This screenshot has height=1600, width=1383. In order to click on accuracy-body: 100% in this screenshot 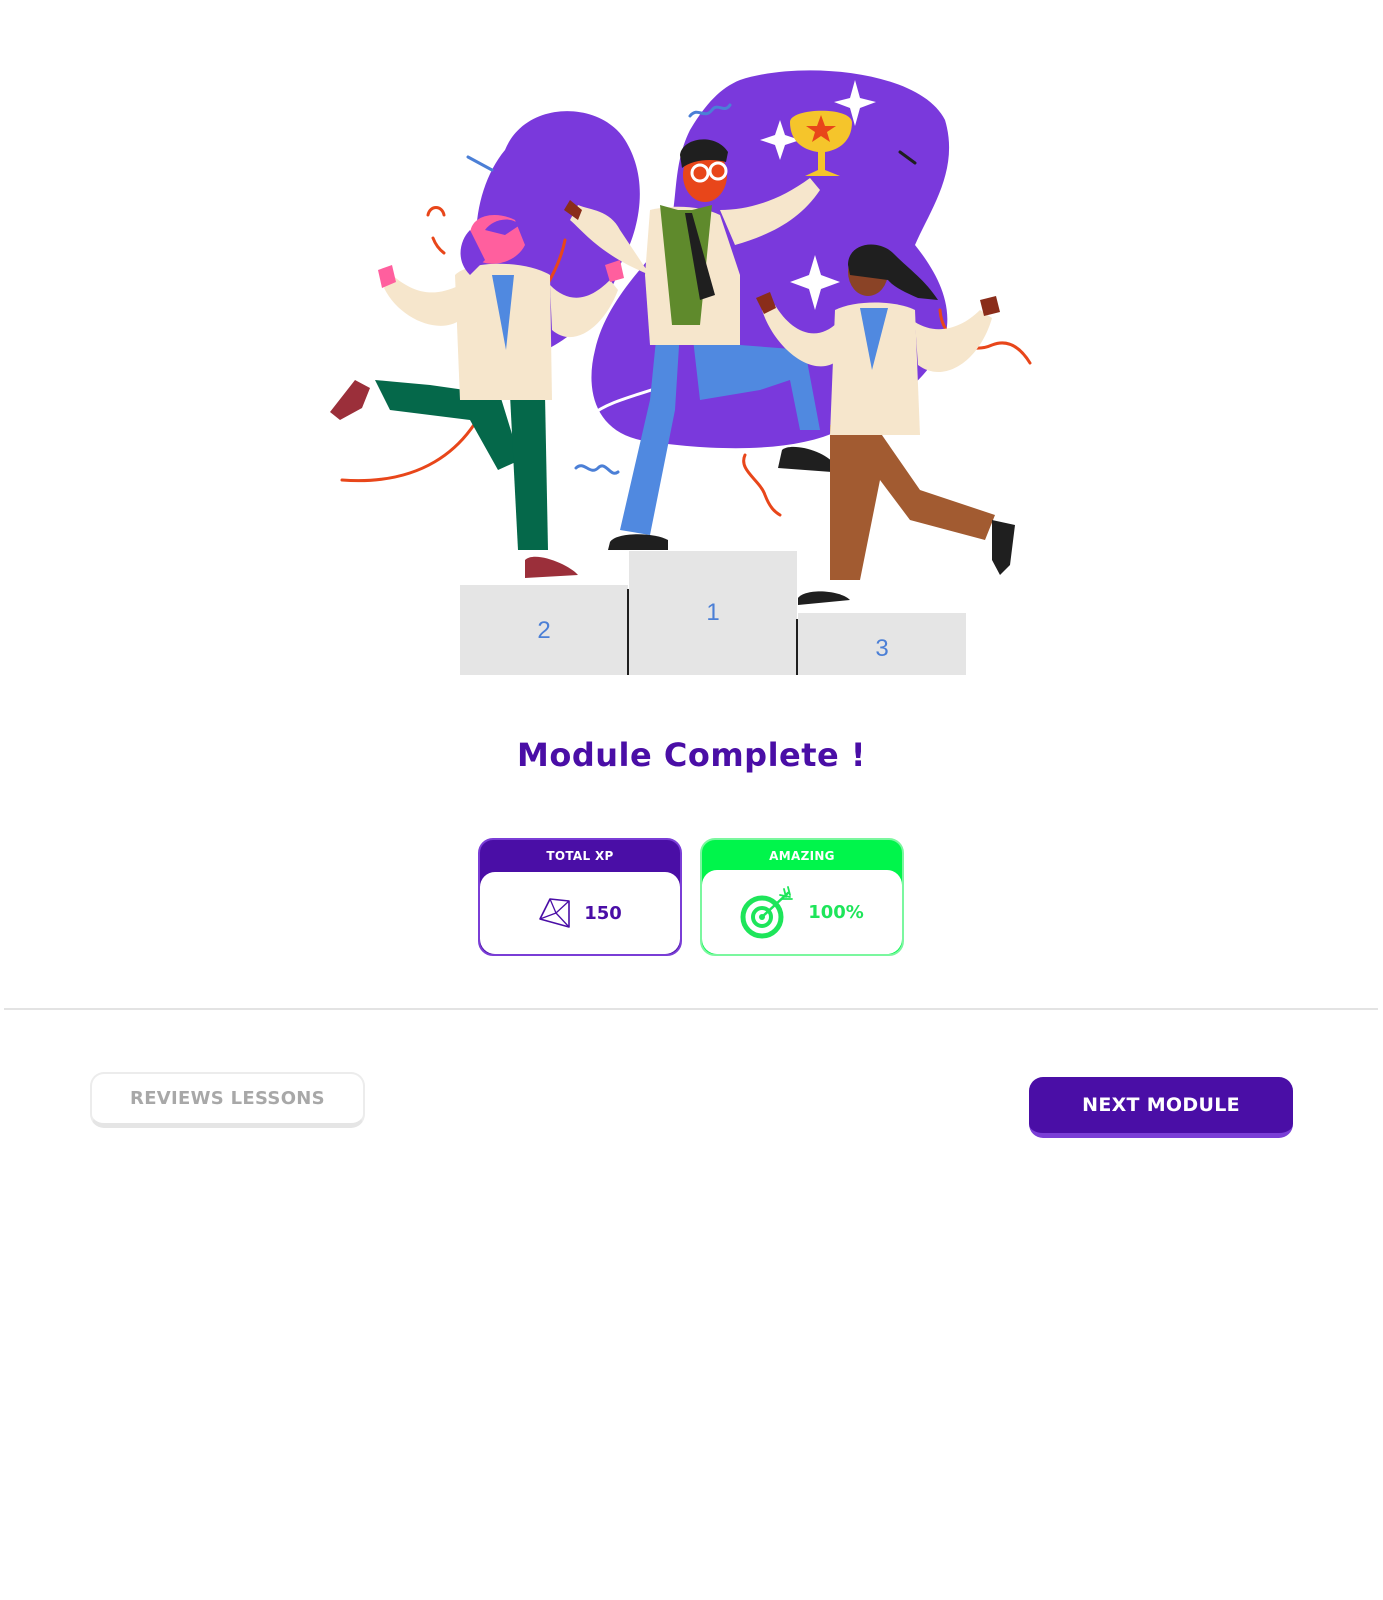, I will do `click(802, 912)`.